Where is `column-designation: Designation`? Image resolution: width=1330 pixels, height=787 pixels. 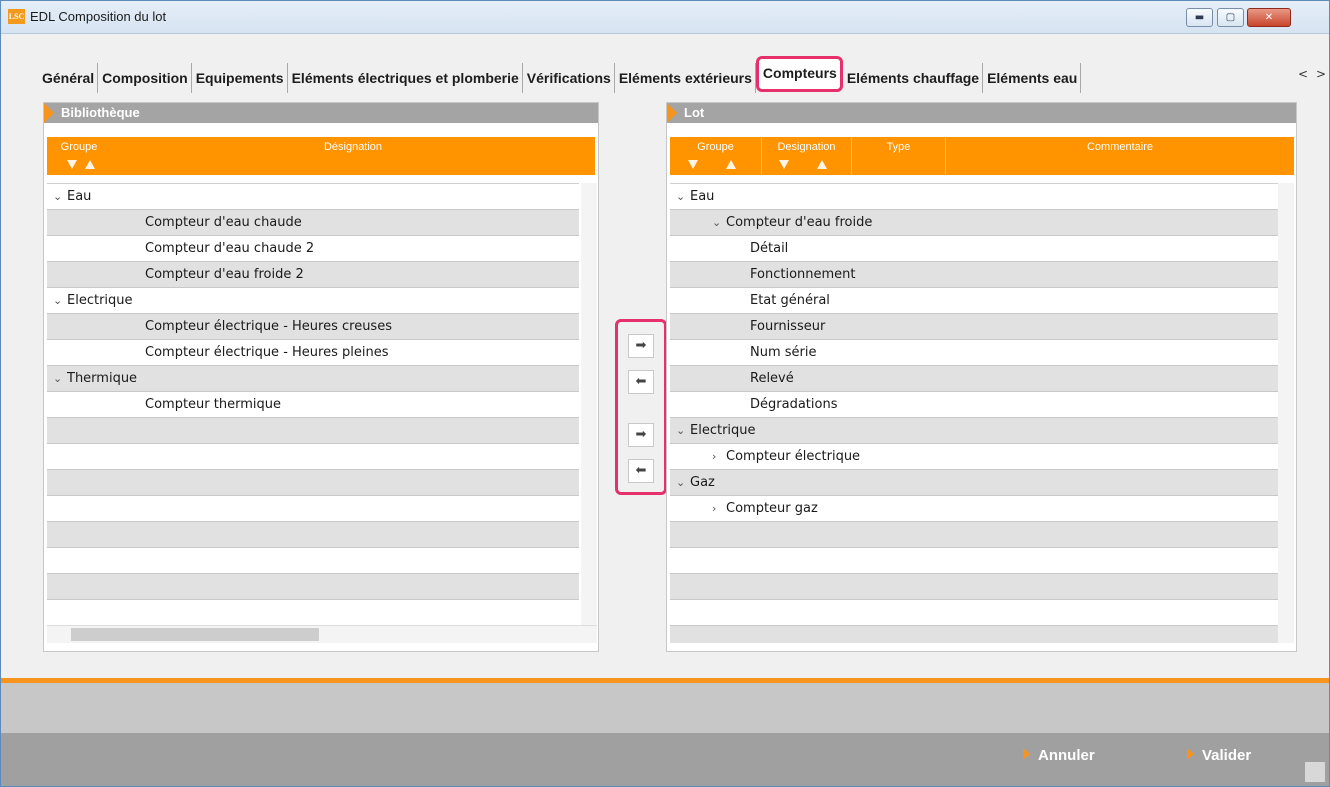
column-designation: Designation is located at coordinates (807, 156).